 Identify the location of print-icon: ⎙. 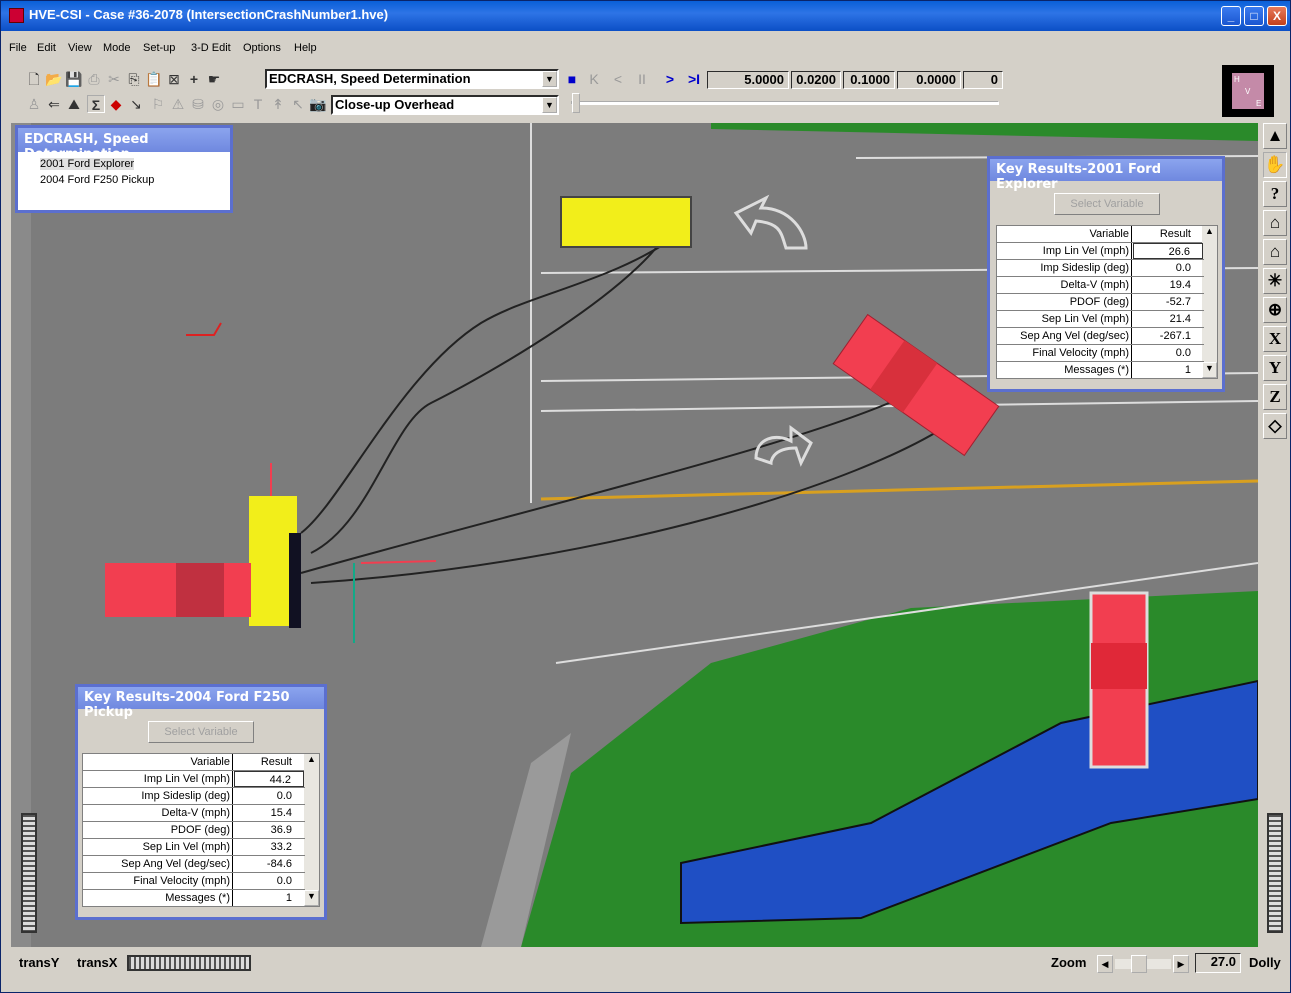
(94, 79).